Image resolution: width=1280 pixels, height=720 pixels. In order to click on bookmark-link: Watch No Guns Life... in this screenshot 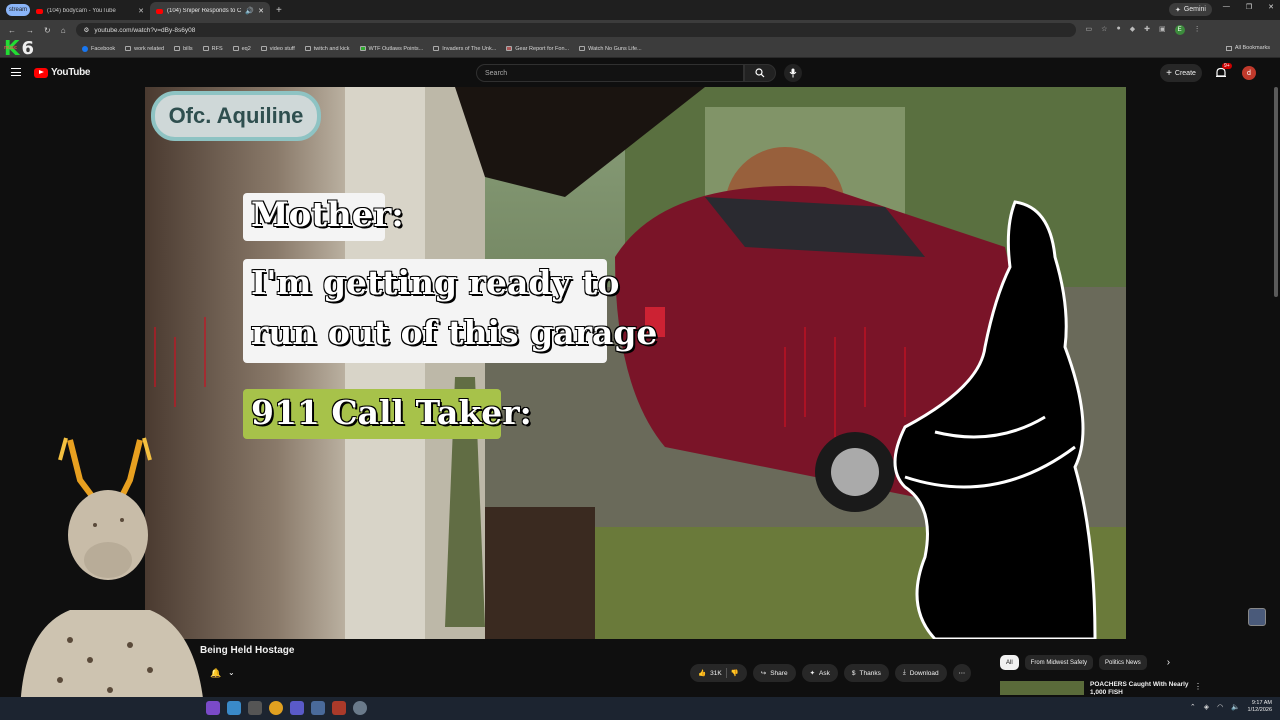, I will do `click(610, 49)`.